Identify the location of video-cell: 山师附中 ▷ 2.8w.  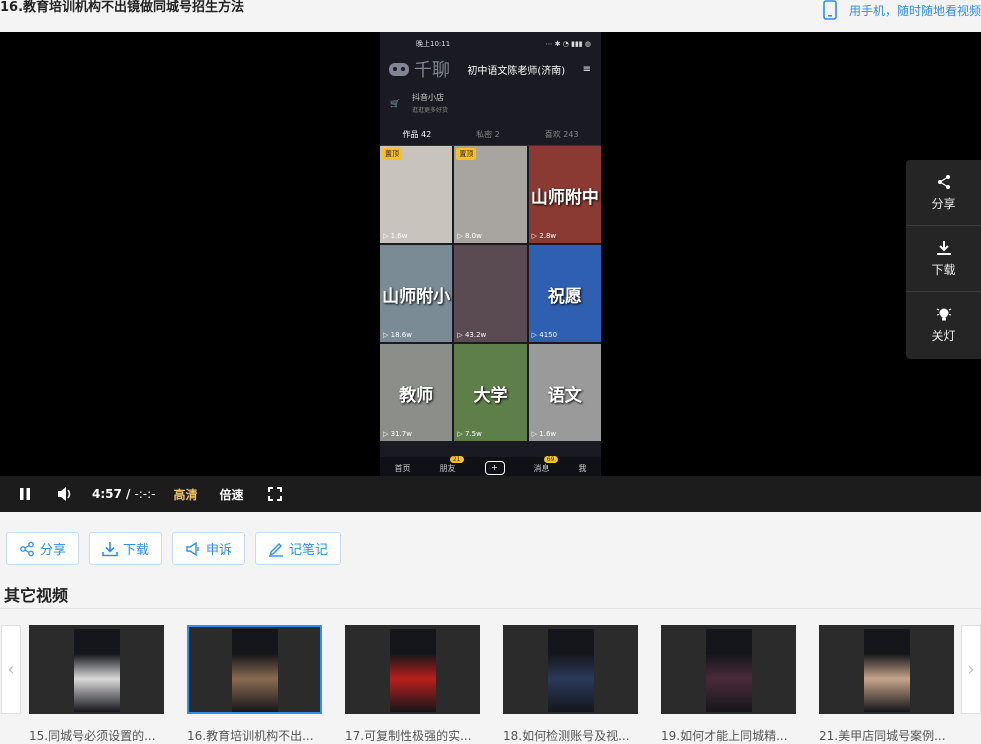
(564, 194).